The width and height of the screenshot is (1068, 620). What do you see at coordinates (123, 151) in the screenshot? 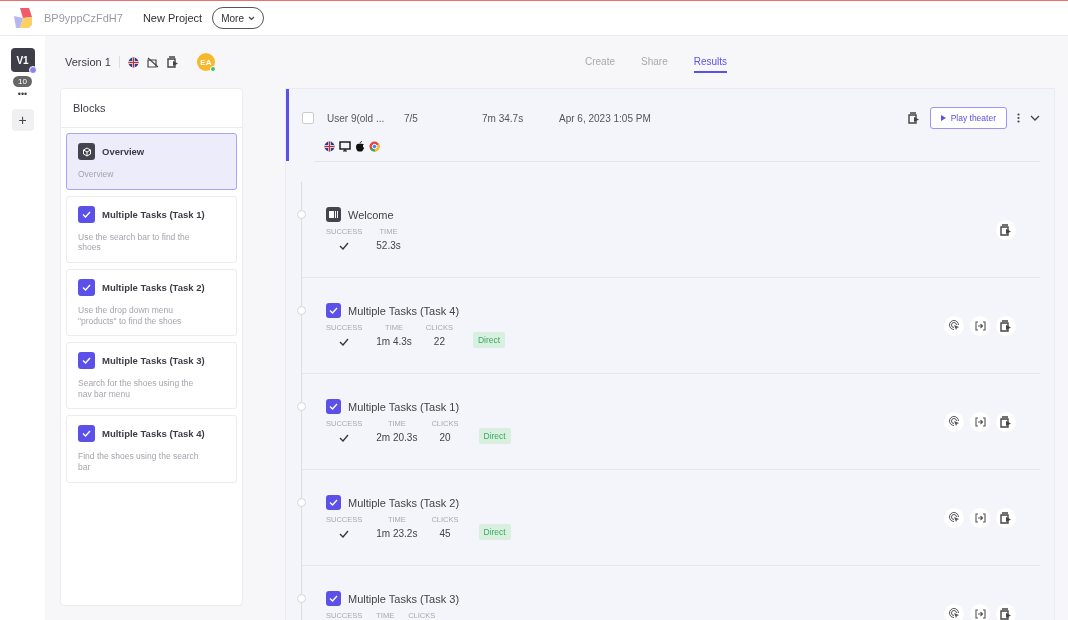
I see `block-title: Overview` at bounding box center [123, 151].